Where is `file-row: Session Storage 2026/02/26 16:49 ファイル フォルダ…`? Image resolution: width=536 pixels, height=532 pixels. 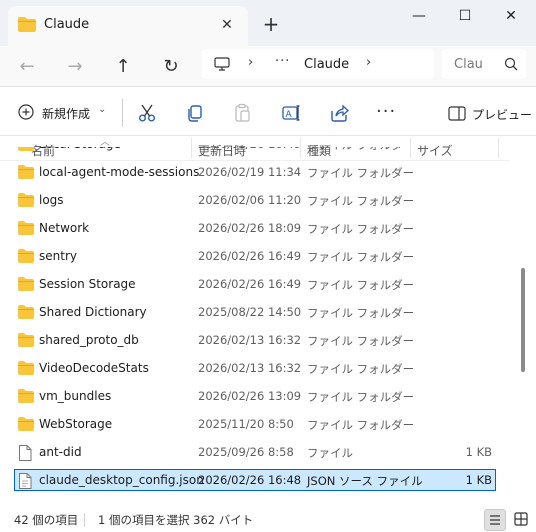 file-row: Session Storage 2026/02/26 16:49 ファイル フォルダ… is located at coordinates (255, 284).